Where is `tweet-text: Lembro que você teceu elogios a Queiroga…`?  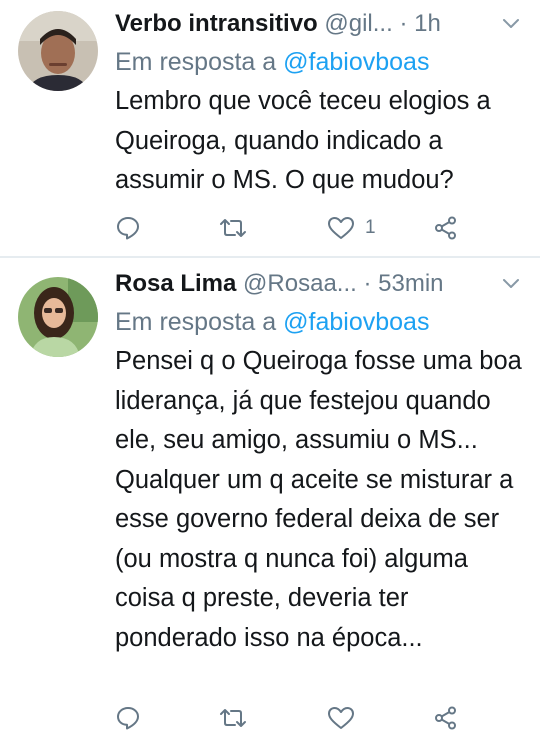 tweet-text: Lembro que você teceu elogios a Queiroga… is located at coordinates (303, 140).